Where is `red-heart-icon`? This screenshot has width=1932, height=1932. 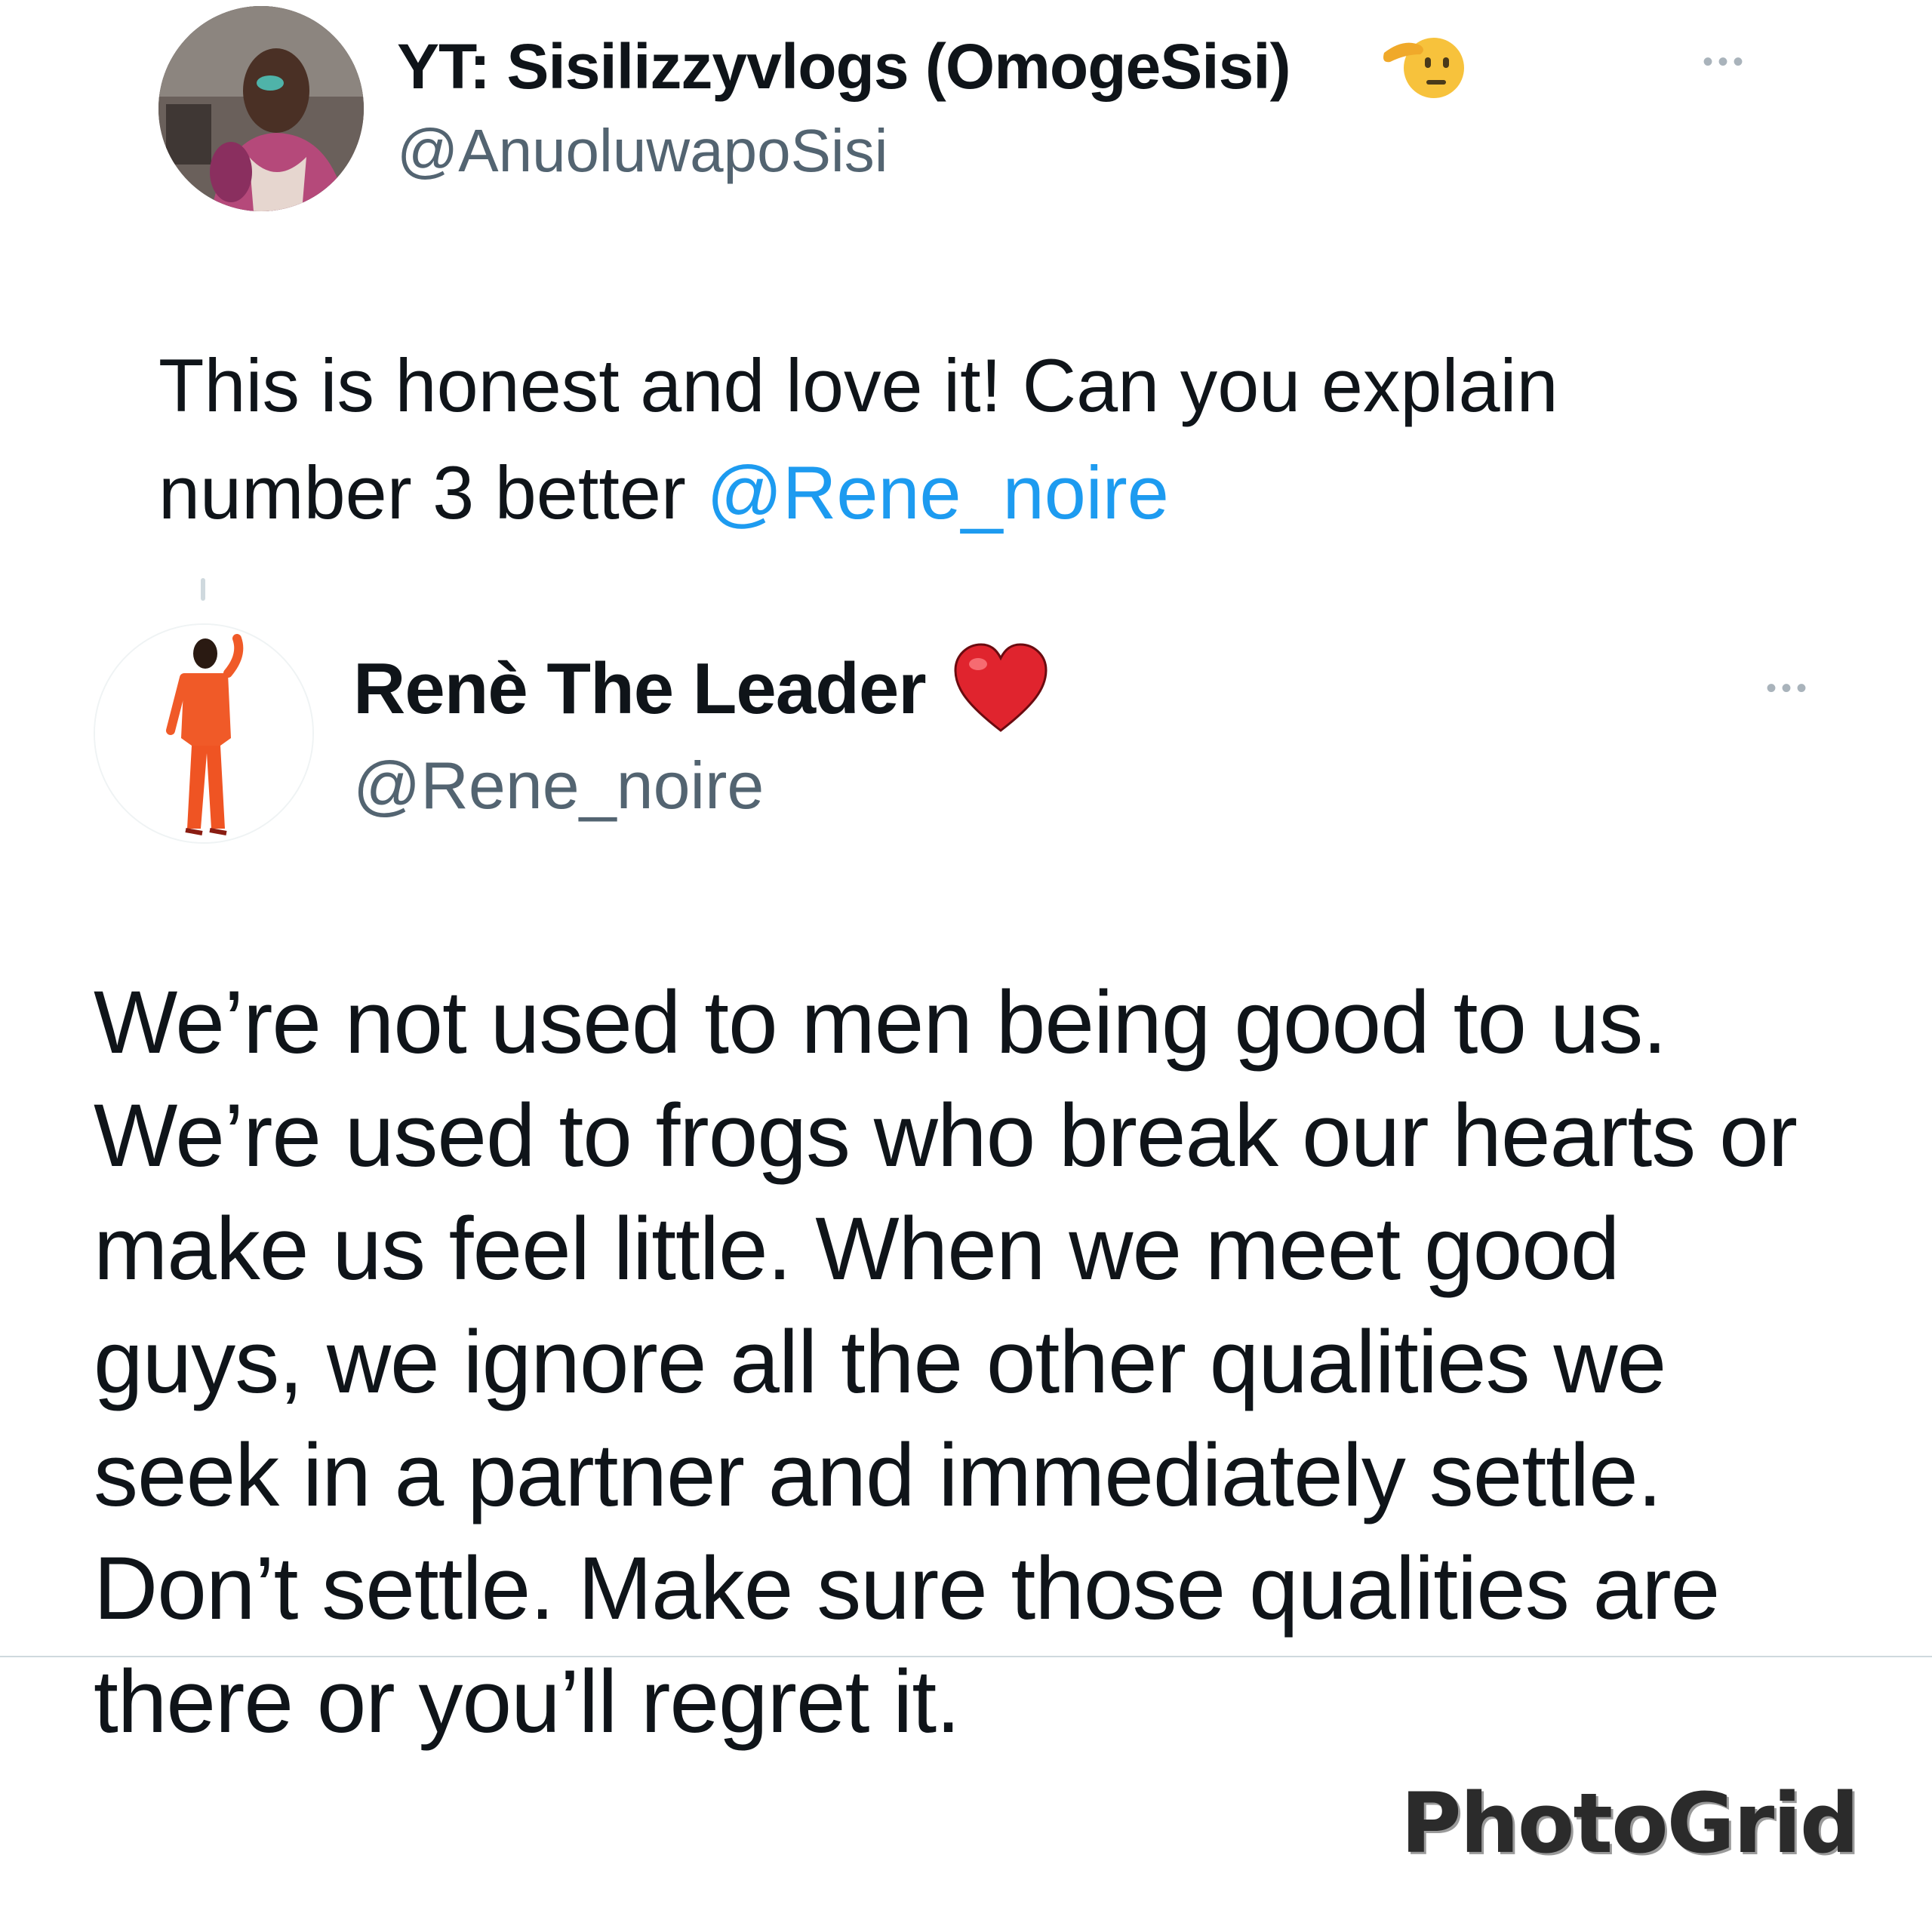
red-heart-icon is located at coordinates (1000, 688).